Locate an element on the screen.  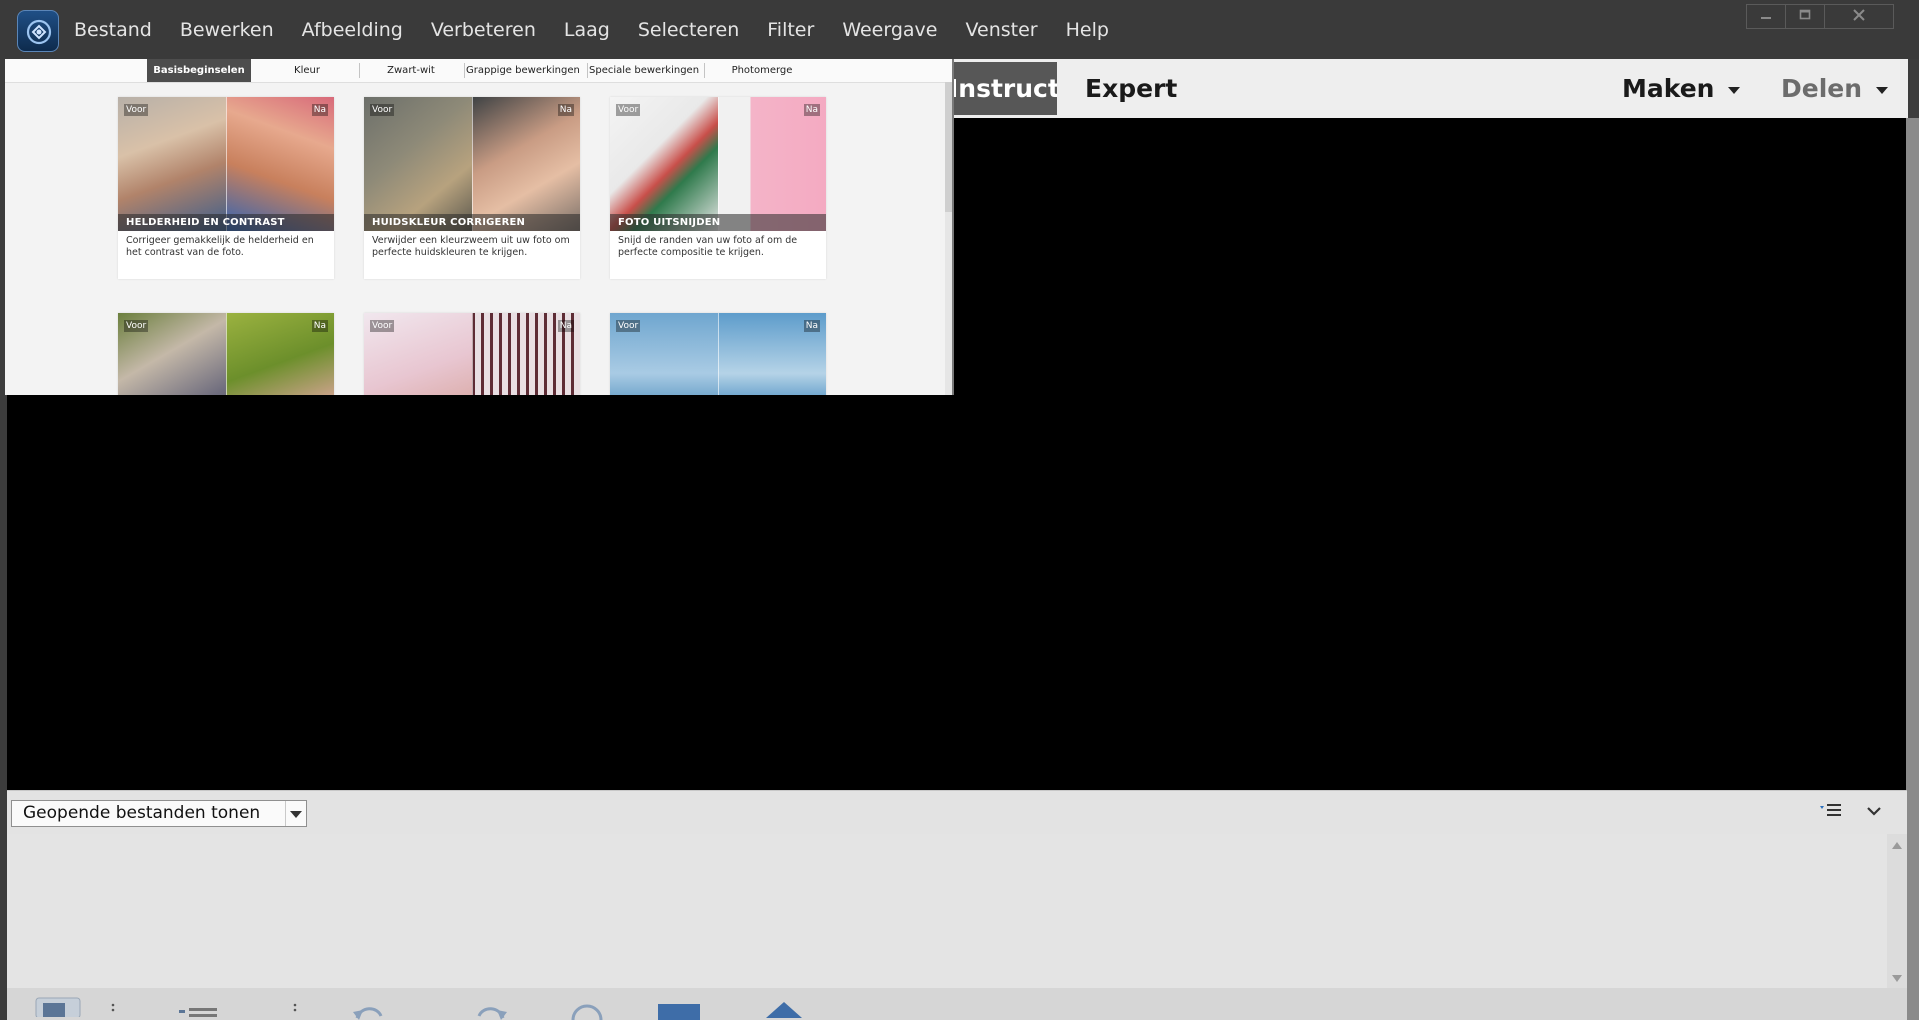
tab-photomerge: Photomerge is located at coordinates (762, 70).